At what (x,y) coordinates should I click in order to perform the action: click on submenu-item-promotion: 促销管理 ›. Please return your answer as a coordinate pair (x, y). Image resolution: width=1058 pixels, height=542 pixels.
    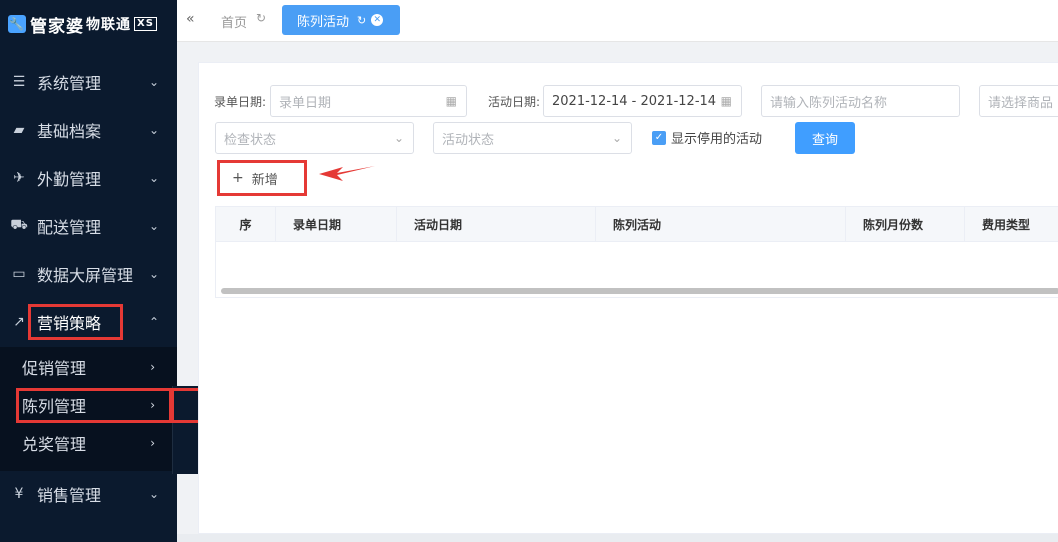
    Looking at the image, I should click on (88, 367).